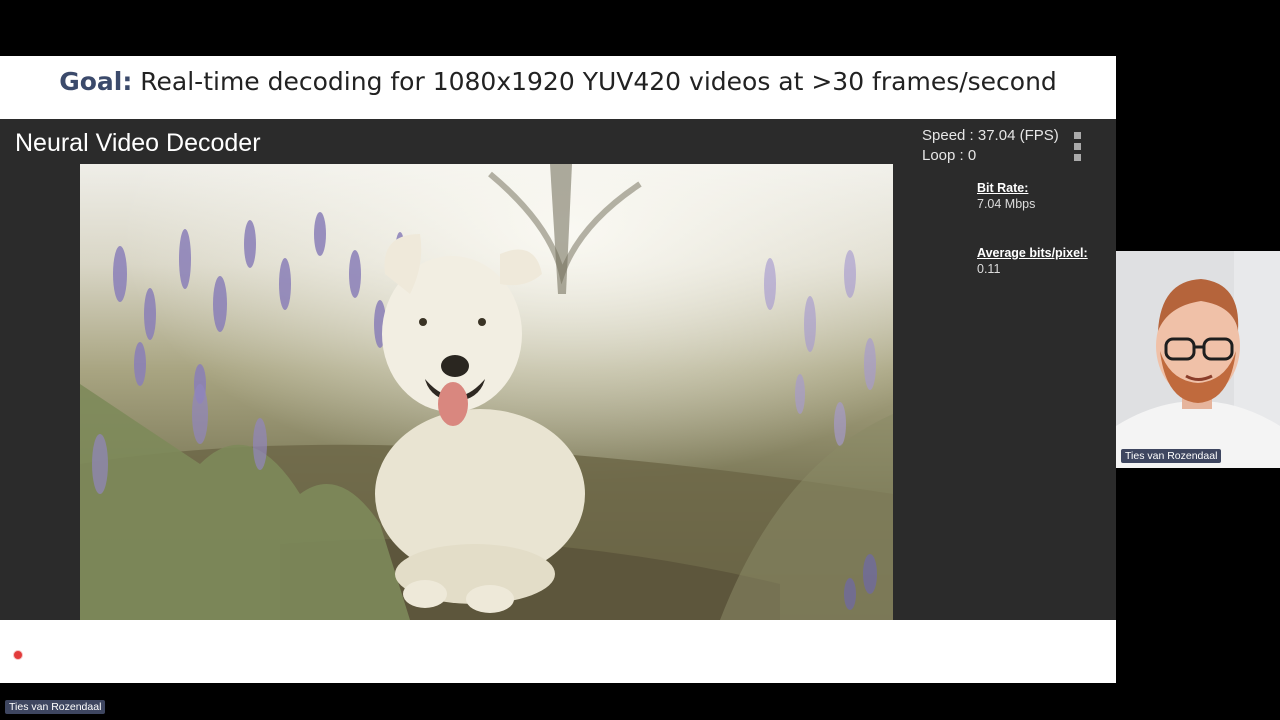 This screenshot has height=720, width=1280. Describe the element at coordinates (138, 143) in the screenshot. I see `app-title: Neural Video Decoder` at that location.